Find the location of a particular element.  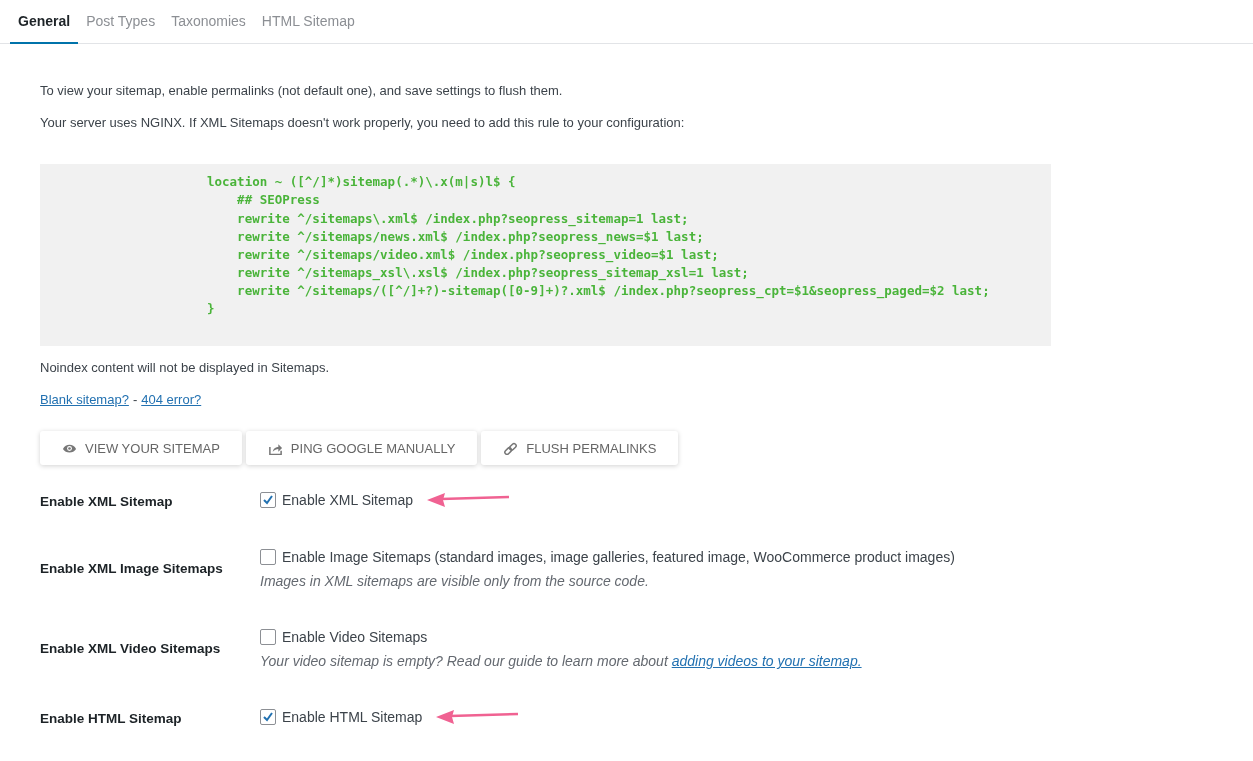

setting-label: Enable XML Video Sitemaps is located at coordinates (131, 648).